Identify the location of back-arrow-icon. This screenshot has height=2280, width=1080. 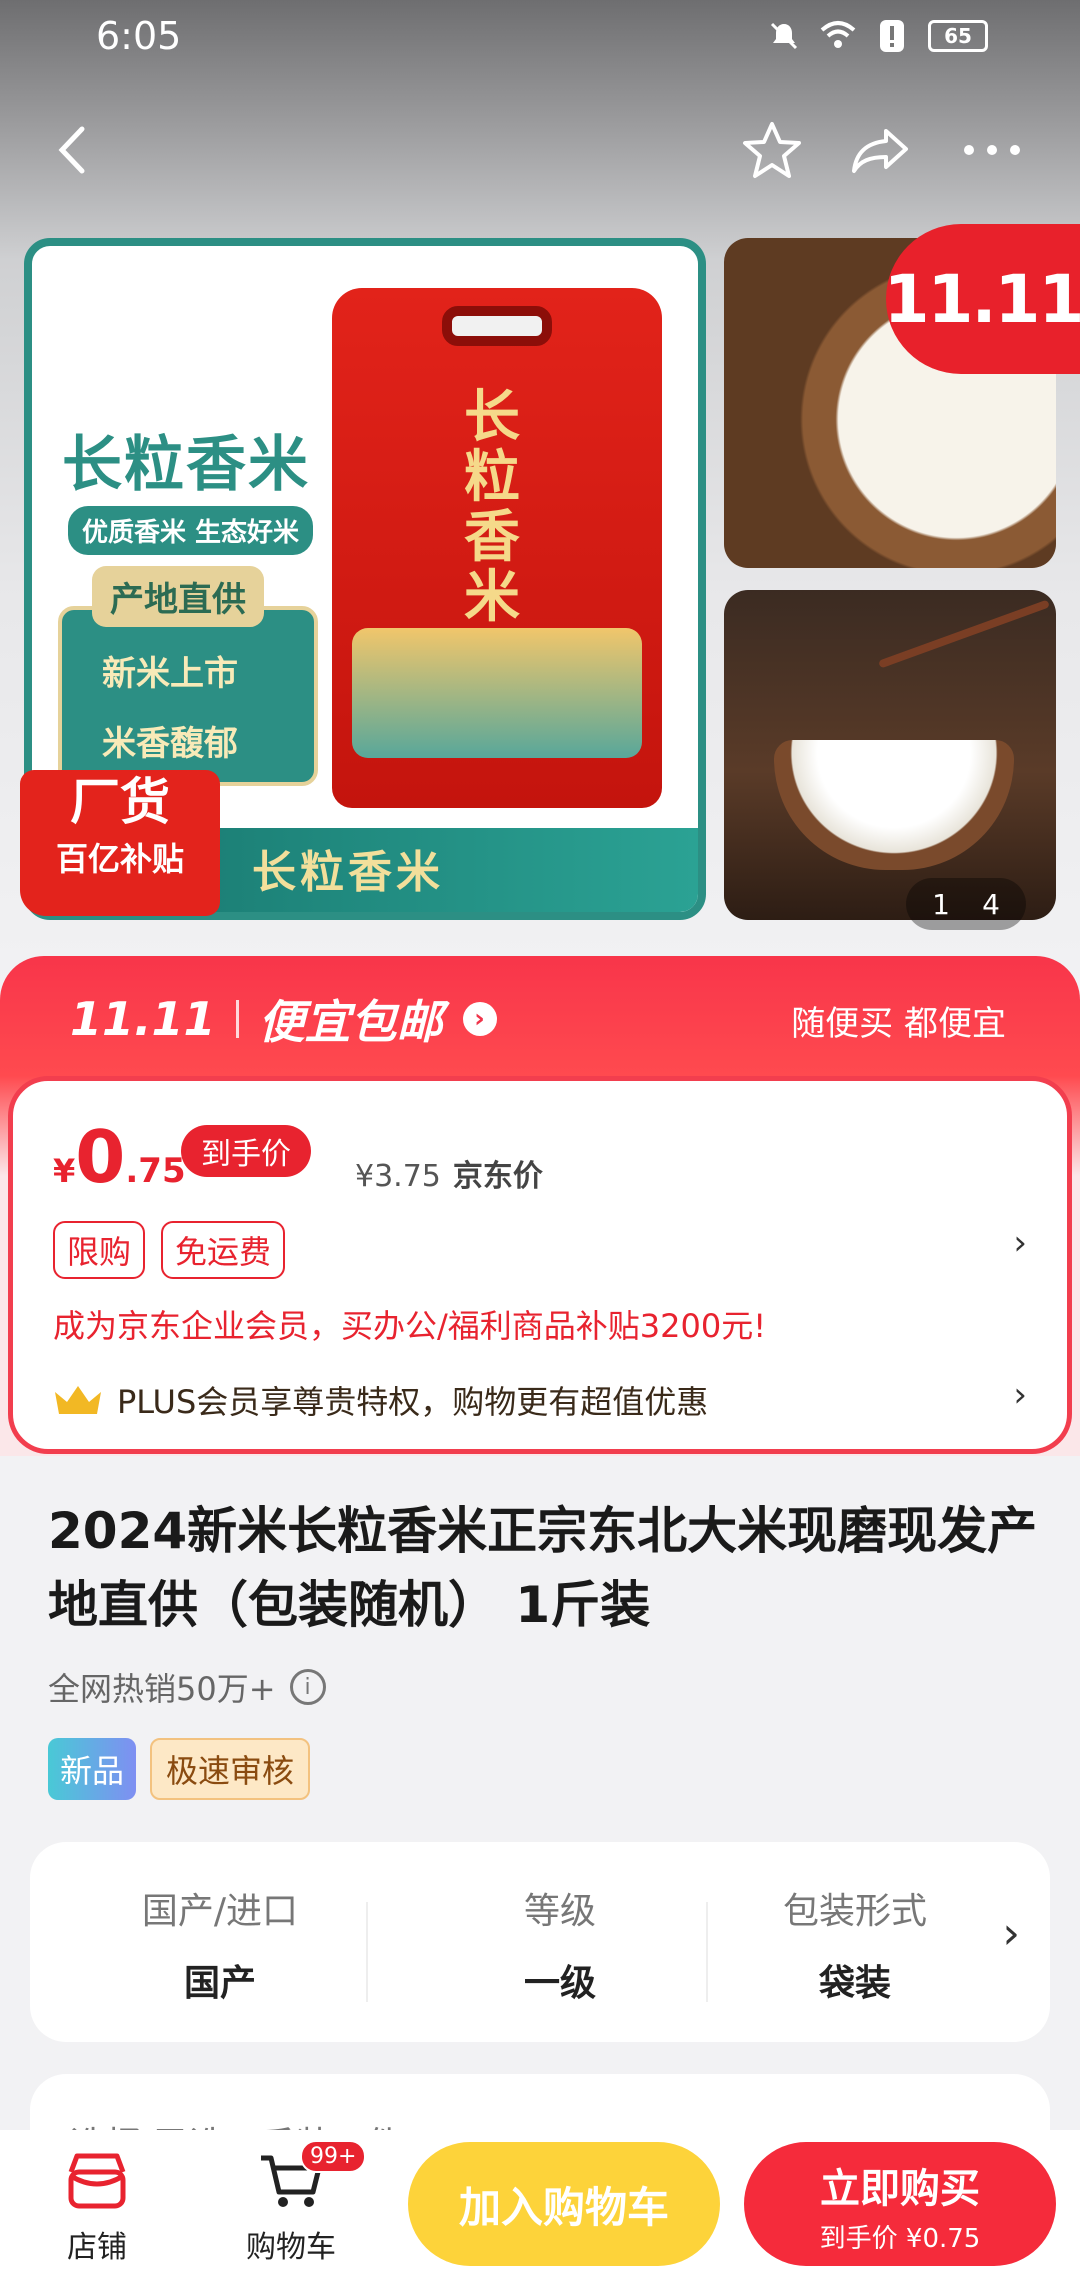
(71, 150).